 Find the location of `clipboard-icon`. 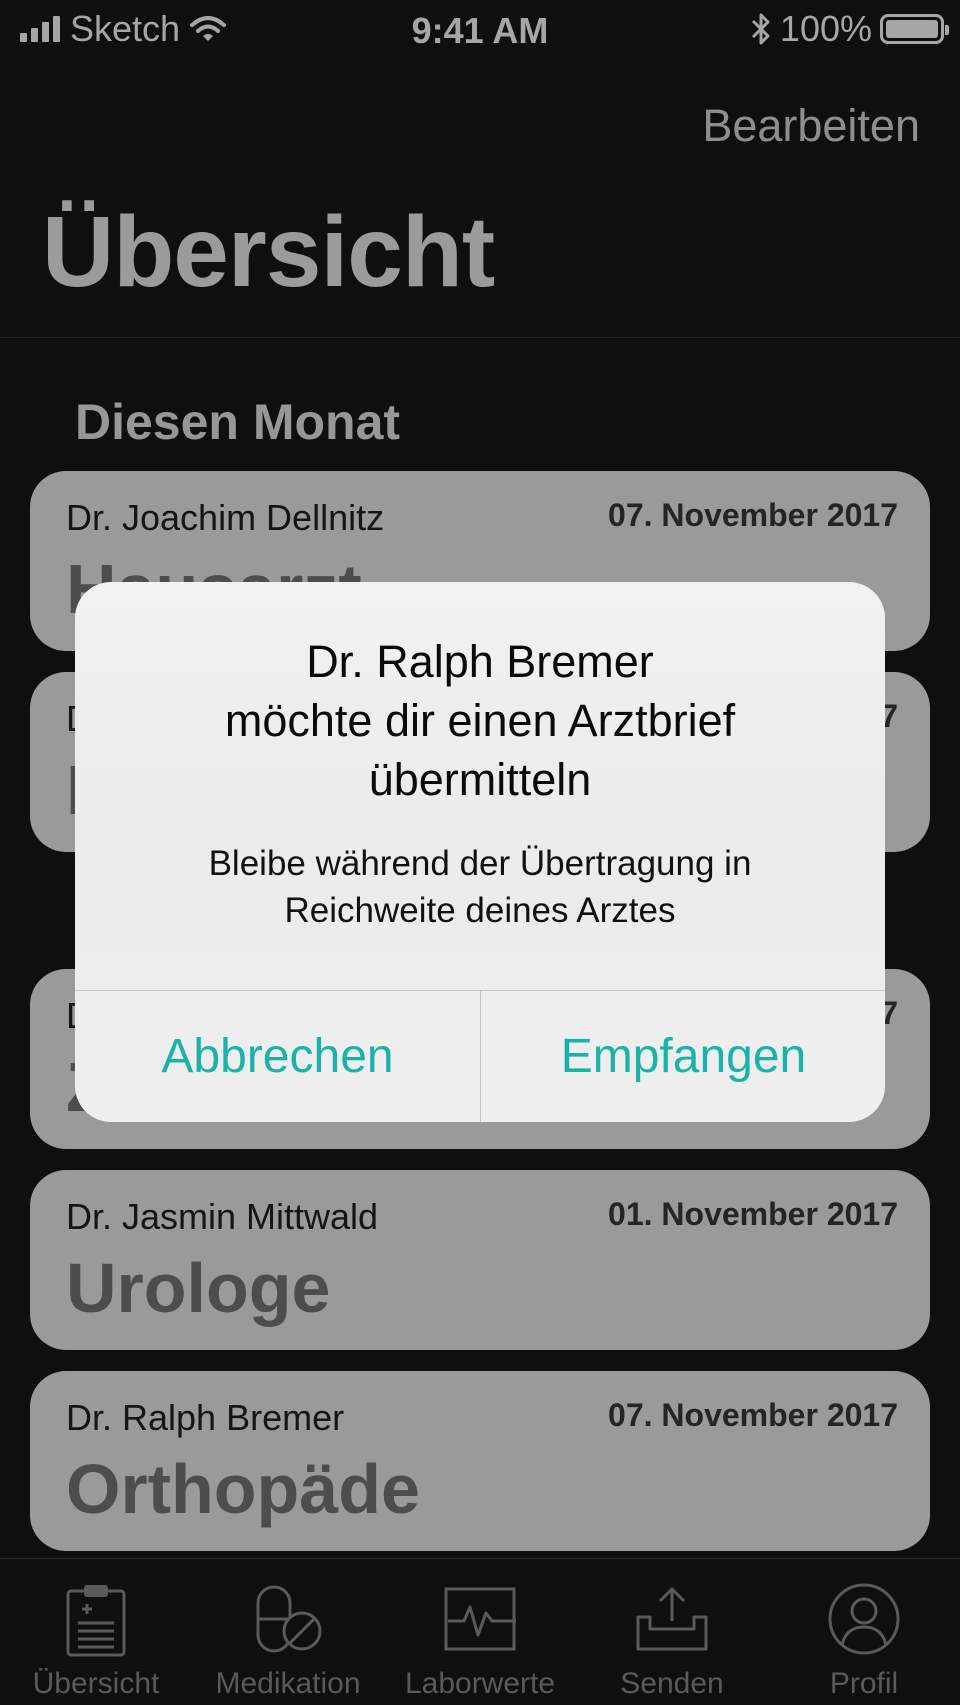

clipboard-icon is located at coordinates (96, 1621).